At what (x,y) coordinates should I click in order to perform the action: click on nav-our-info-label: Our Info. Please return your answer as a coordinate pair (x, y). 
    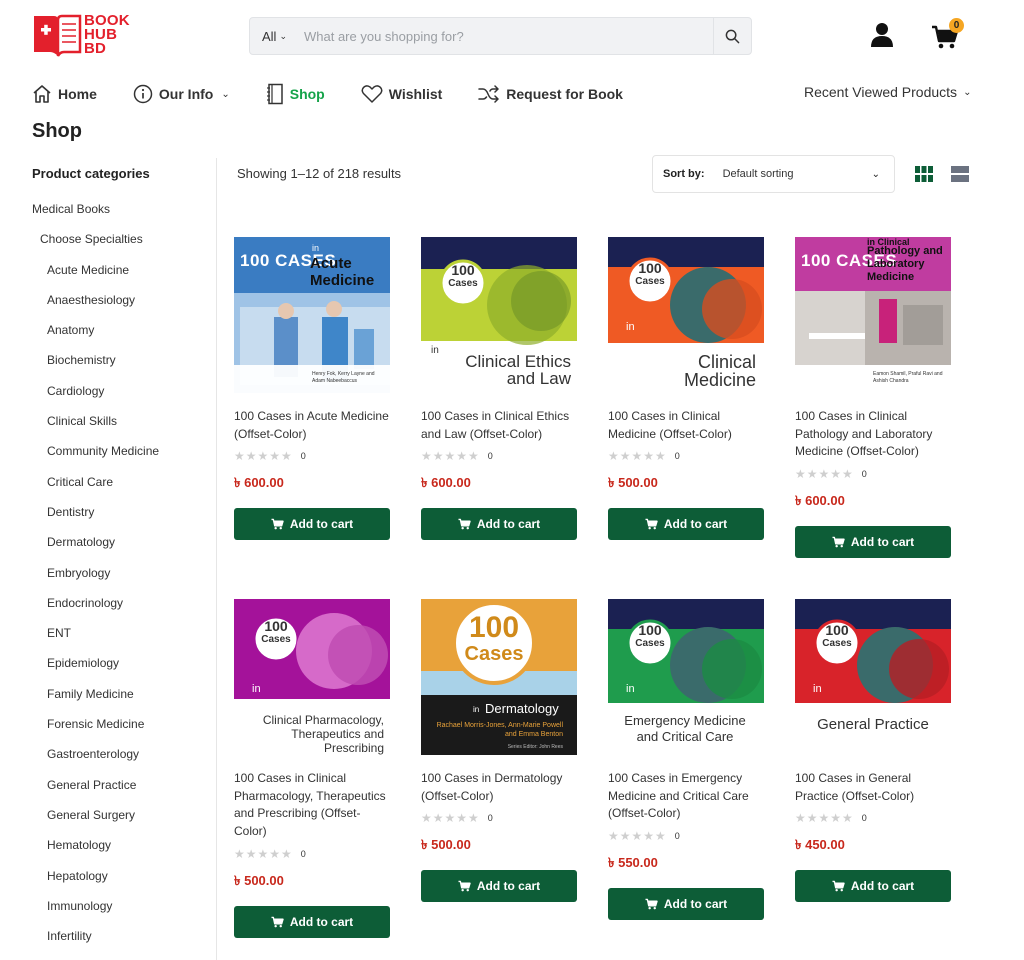
    Looking at the image, I should click on (186, 94).